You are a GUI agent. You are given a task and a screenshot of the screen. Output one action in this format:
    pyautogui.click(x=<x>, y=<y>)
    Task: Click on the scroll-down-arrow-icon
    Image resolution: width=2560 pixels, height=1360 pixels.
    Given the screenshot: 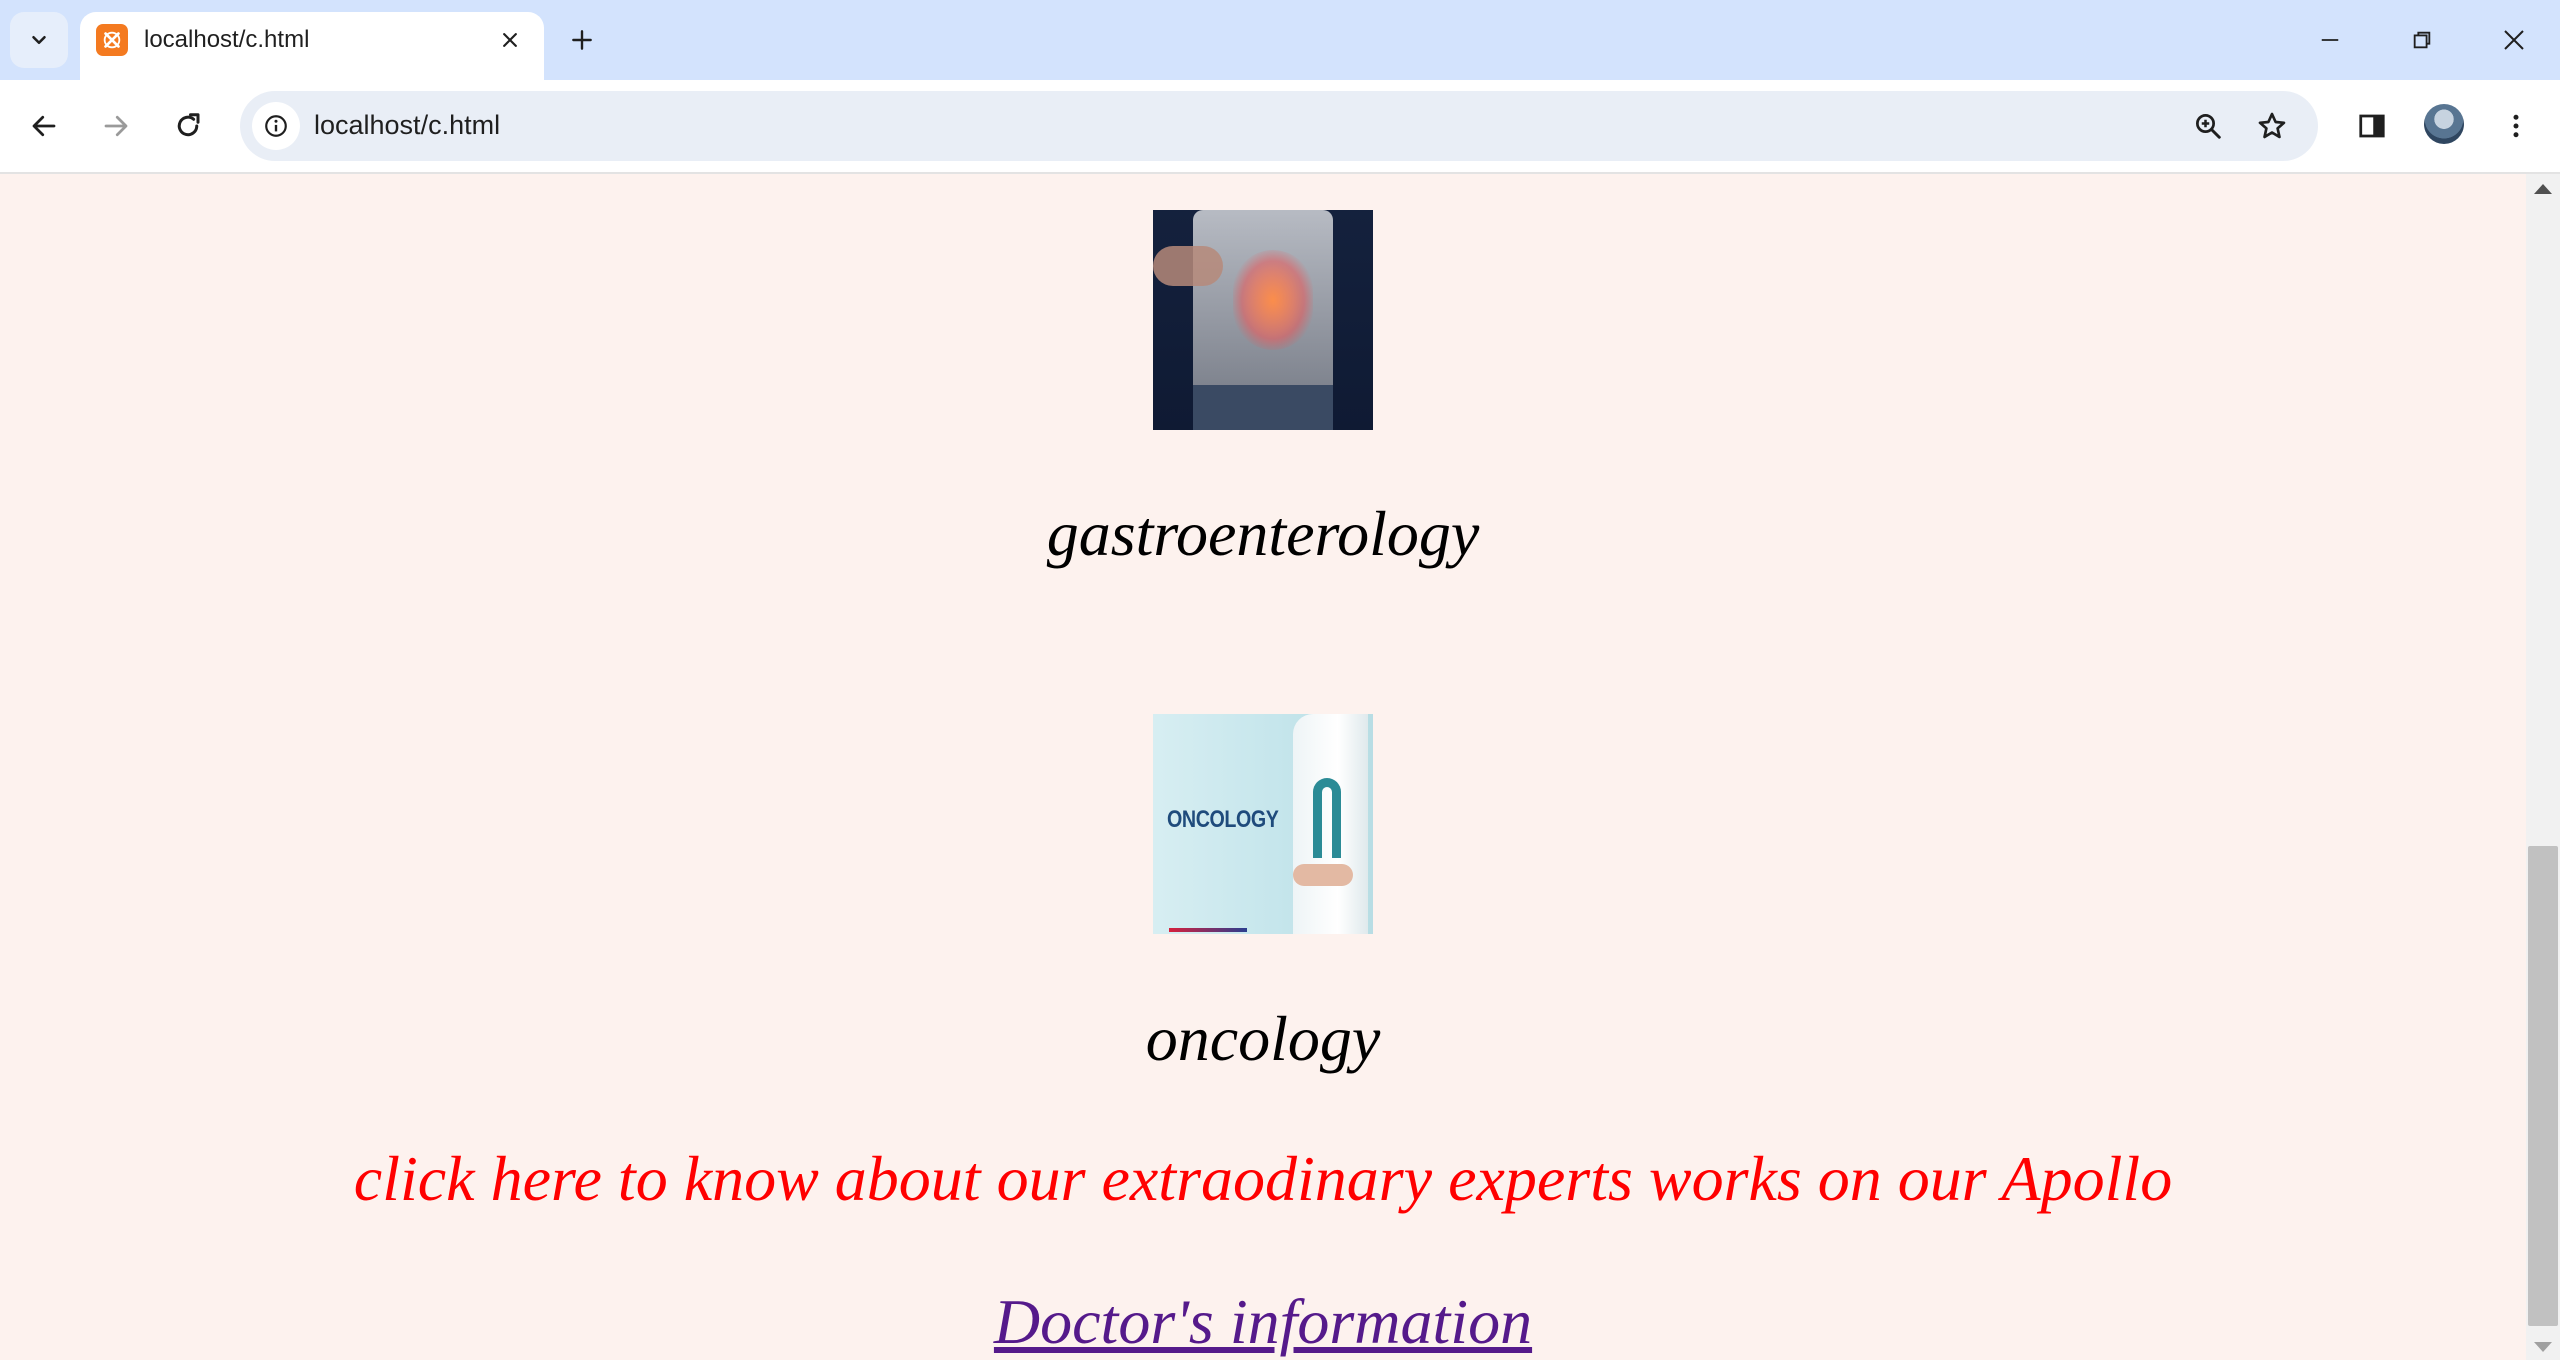 What is the action you would take?
    pyautogui.click(x=2543, y=1347)
    